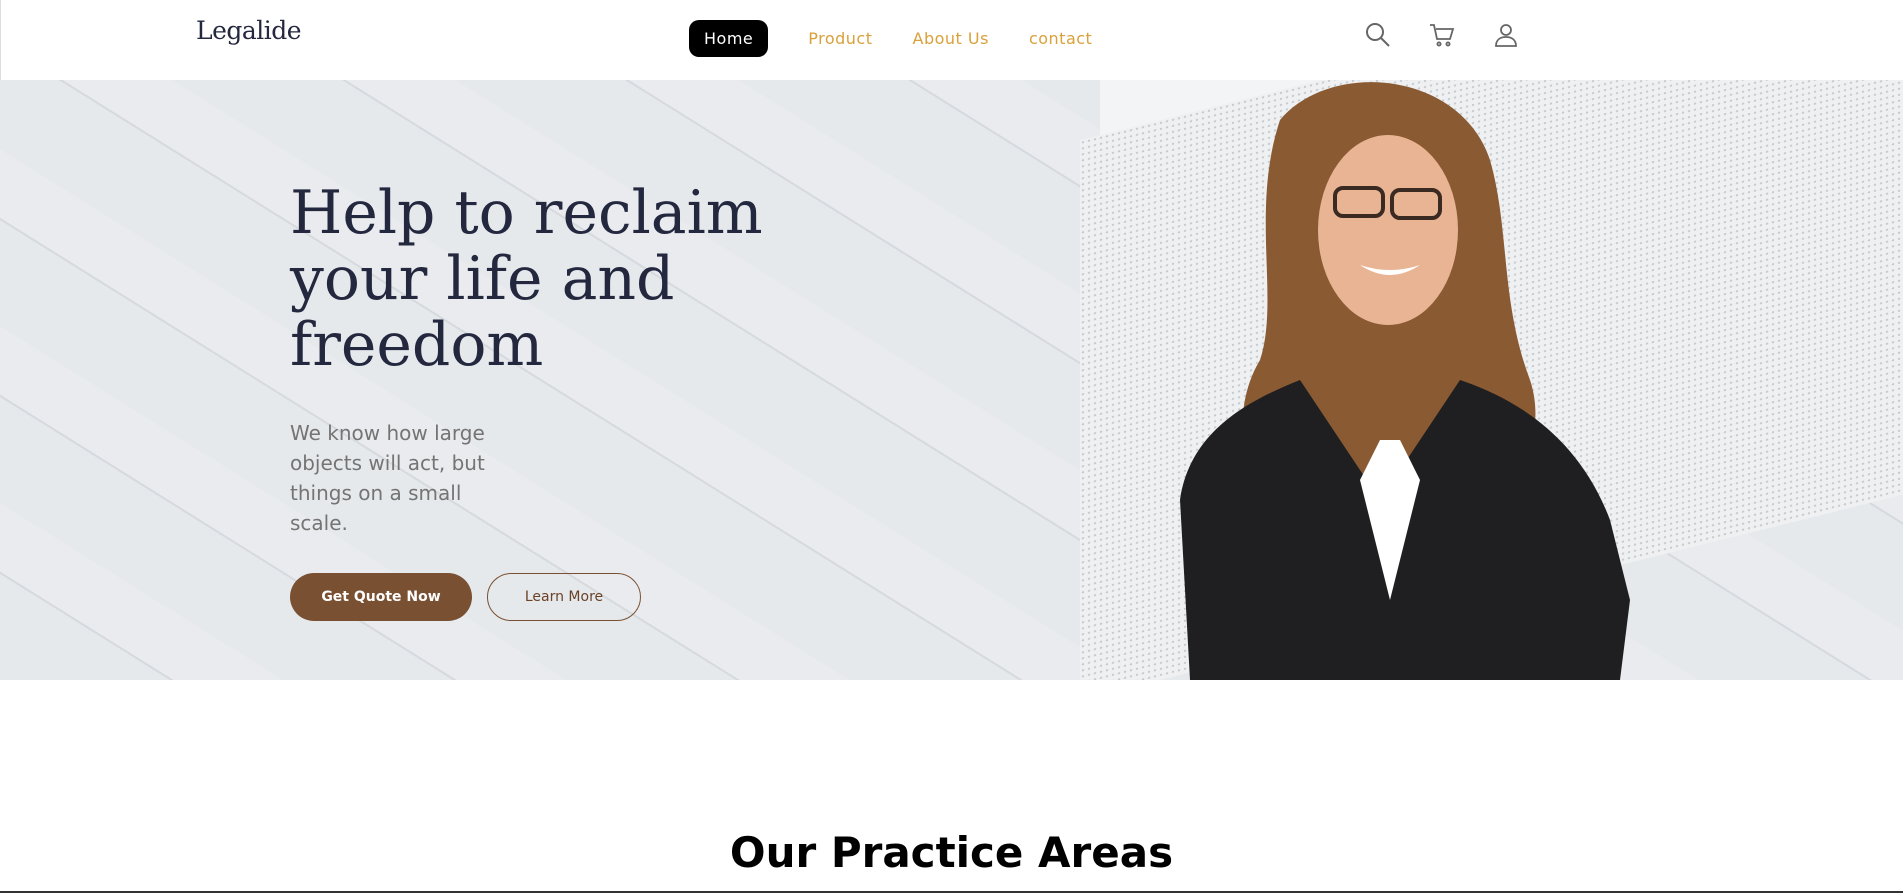  Describe the element at coordinates (729, 38) in the screenshot. I see `nav-home: Home` at that location.